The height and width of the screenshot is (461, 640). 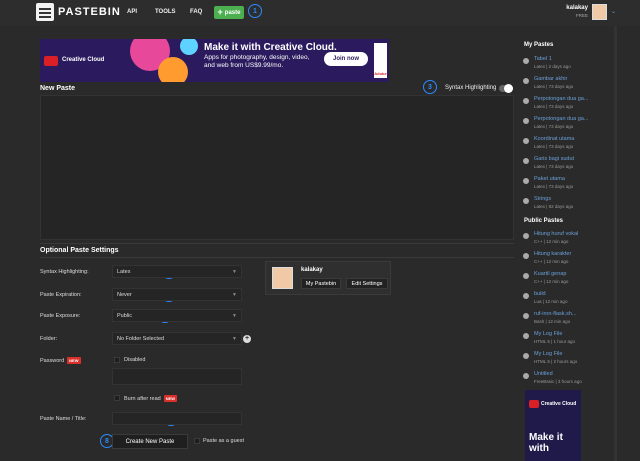 What do you see at coordinates (566, 205) in the screenshot?
I see `my-paste-item: Strings Latex | 82 days ago` at bounding box center [566, 205].